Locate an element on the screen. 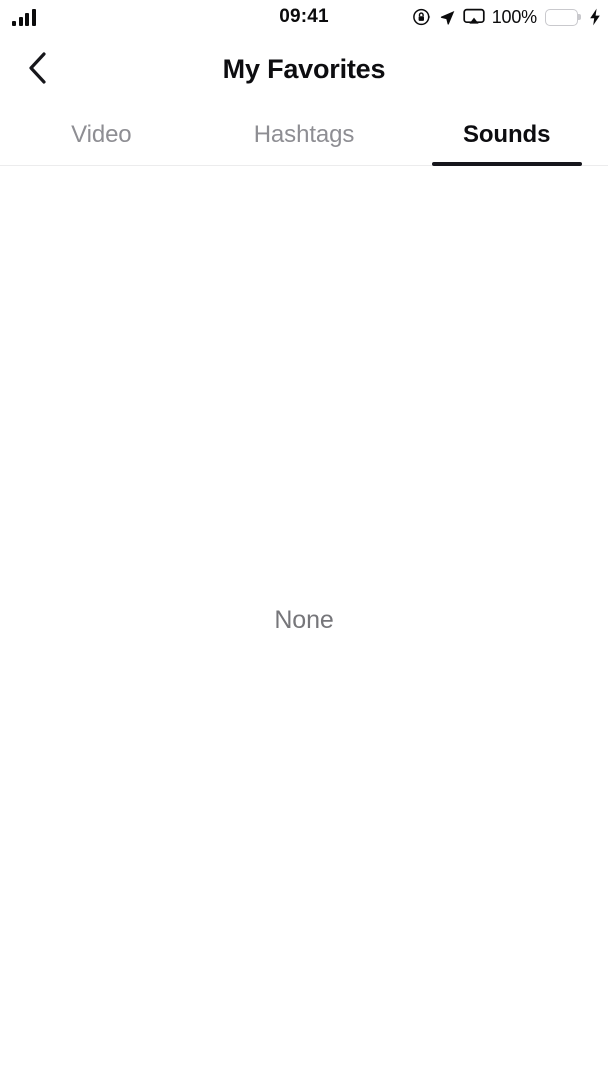 The image size is (608, 1080). empty-state-label: None is located at coordinates (304, 620).